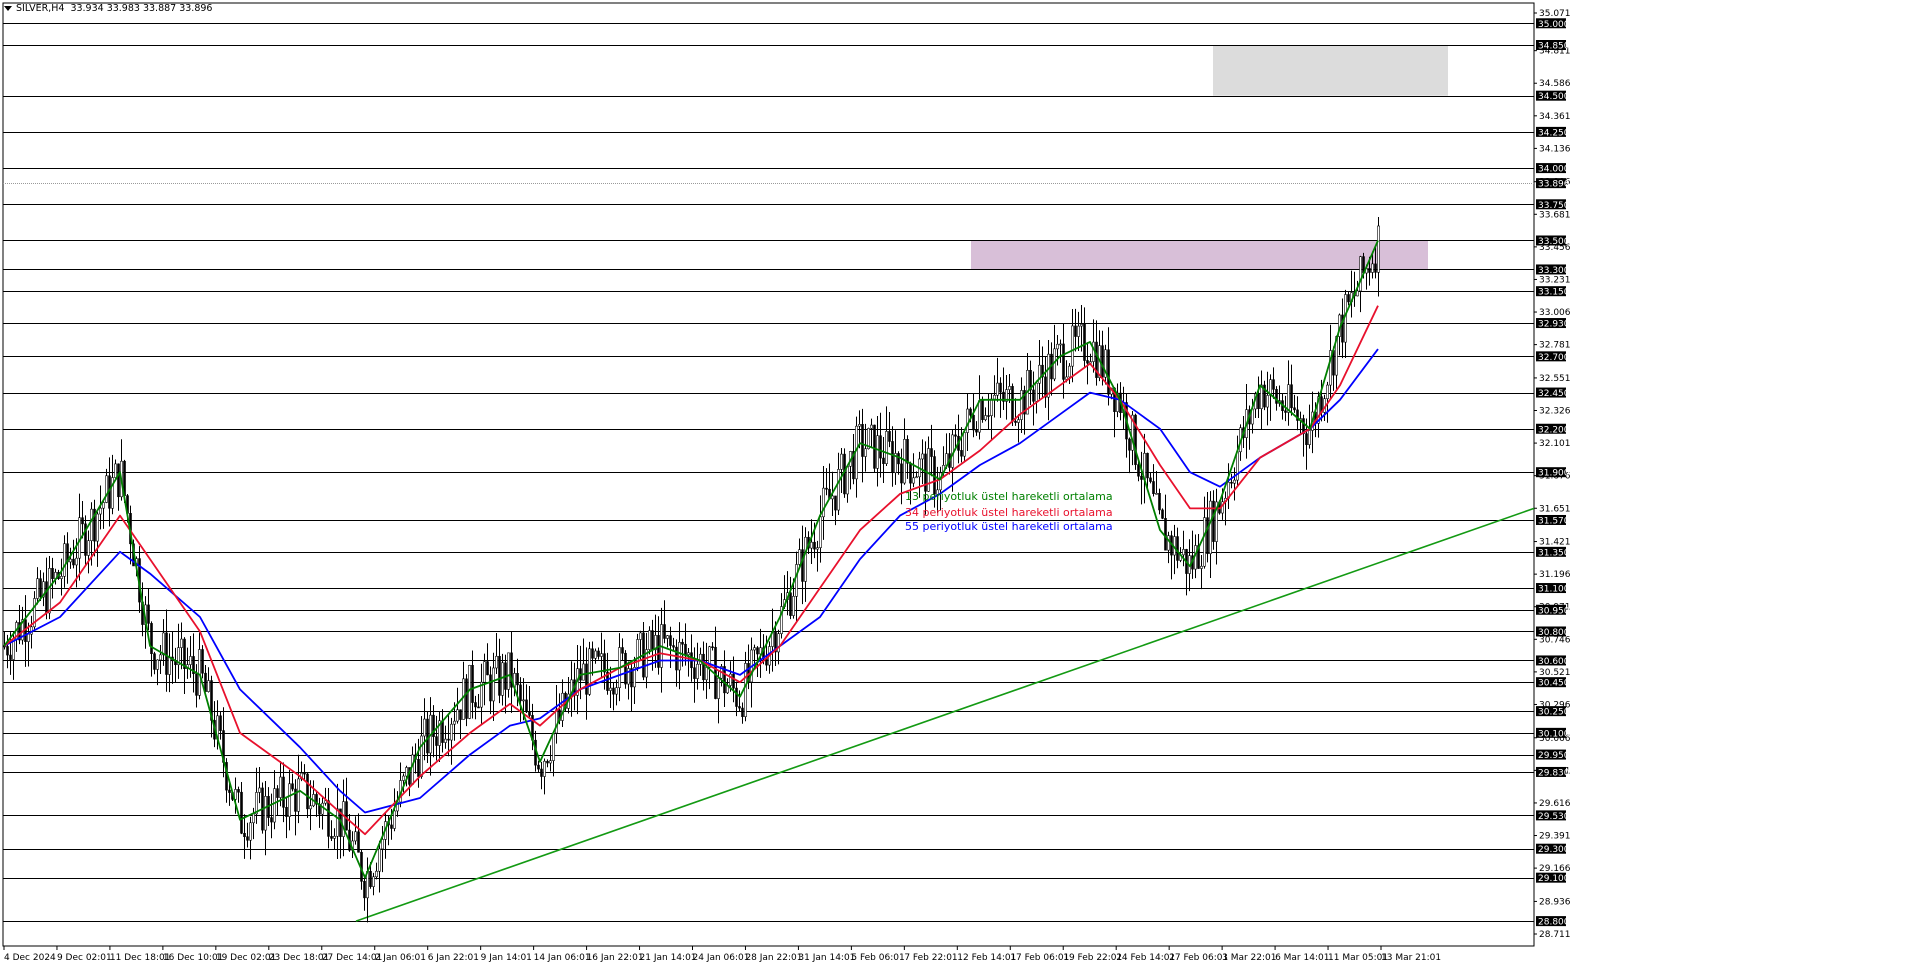  What do you see at coordinates (1555, 509) in the screenshot?
I see `price-tick-label: 31.651` at bounding box center [1555, 509].